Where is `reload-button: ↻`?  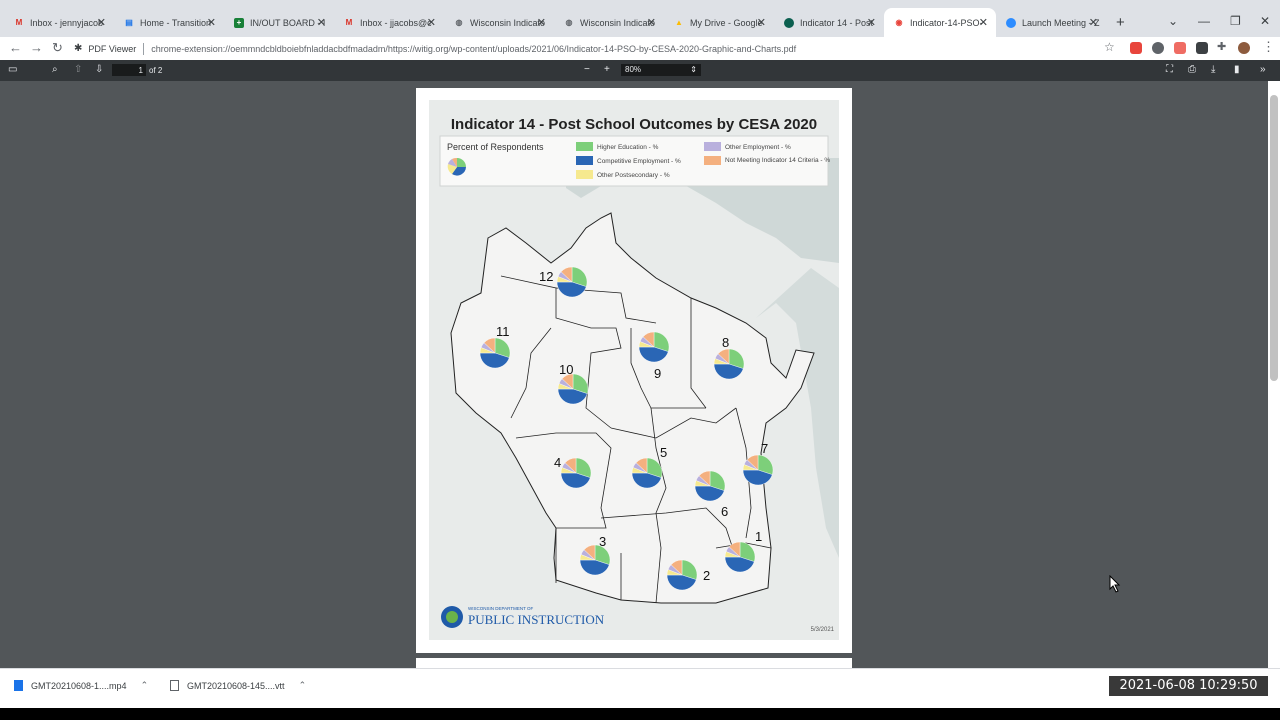
reload-button: ↻ is located at coordinates (57, 48).